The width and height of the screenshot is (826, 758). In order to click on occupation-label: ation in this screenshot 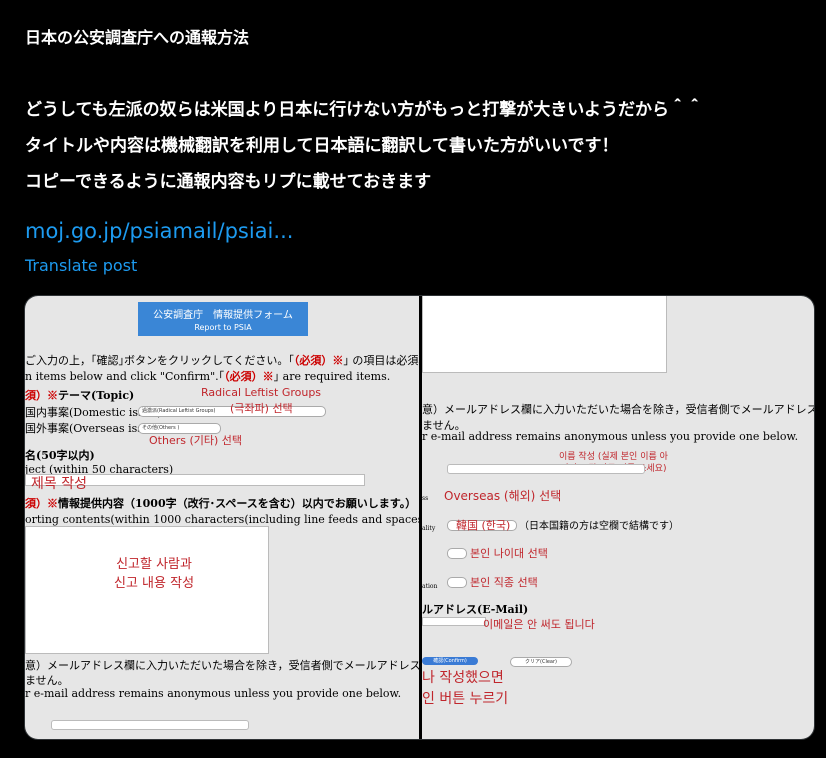, I will do `click(430, 586)`.